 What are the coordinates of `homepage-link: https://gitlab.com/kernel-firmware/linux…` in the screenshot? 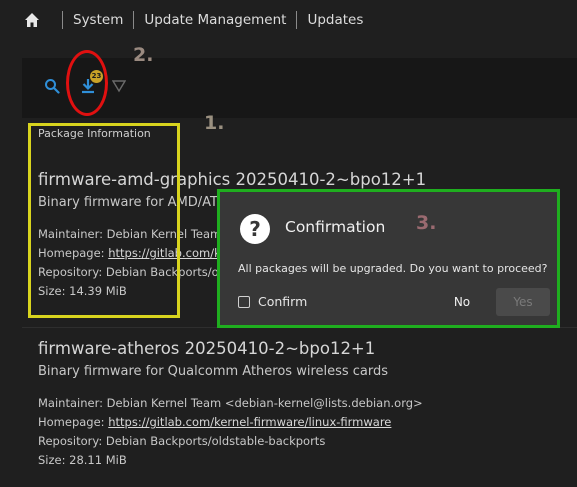 It's located at (249, 422).